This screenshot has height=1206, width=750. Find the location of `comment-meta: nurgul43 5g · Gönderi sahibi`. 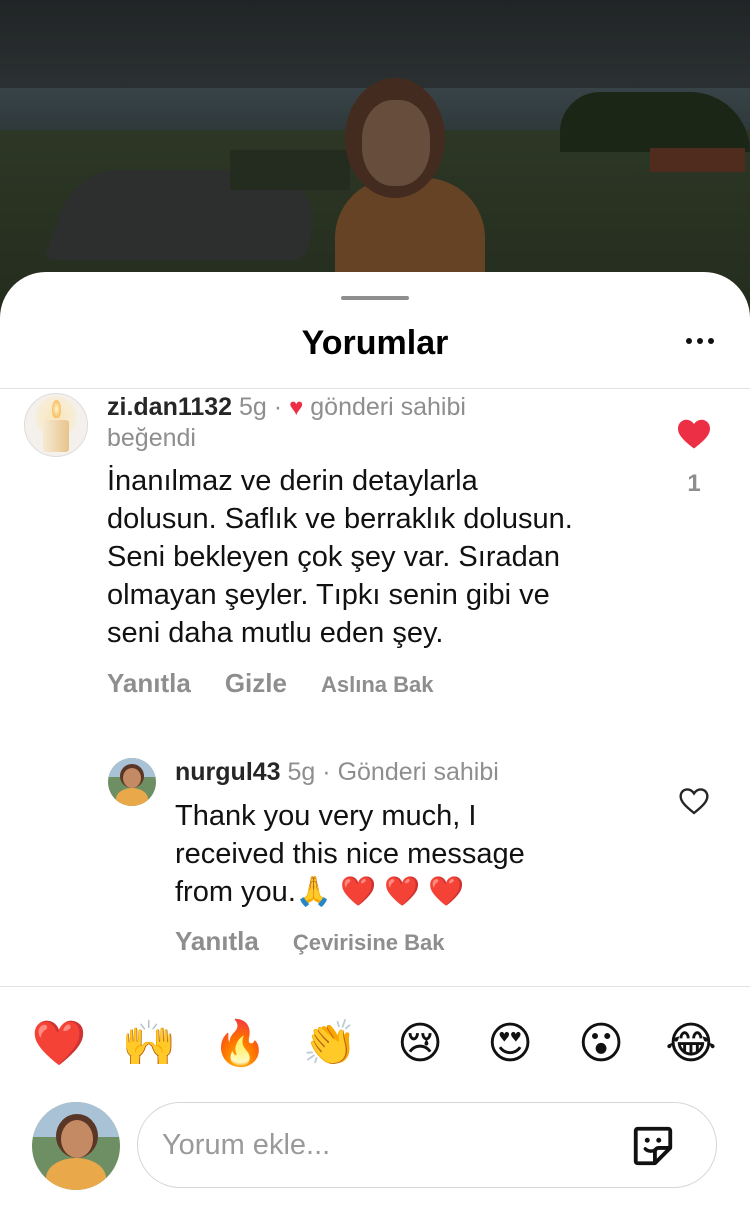

comment-meta: nurgul43 5g · Gönderi sahibi is located at coordinates (337, 772).